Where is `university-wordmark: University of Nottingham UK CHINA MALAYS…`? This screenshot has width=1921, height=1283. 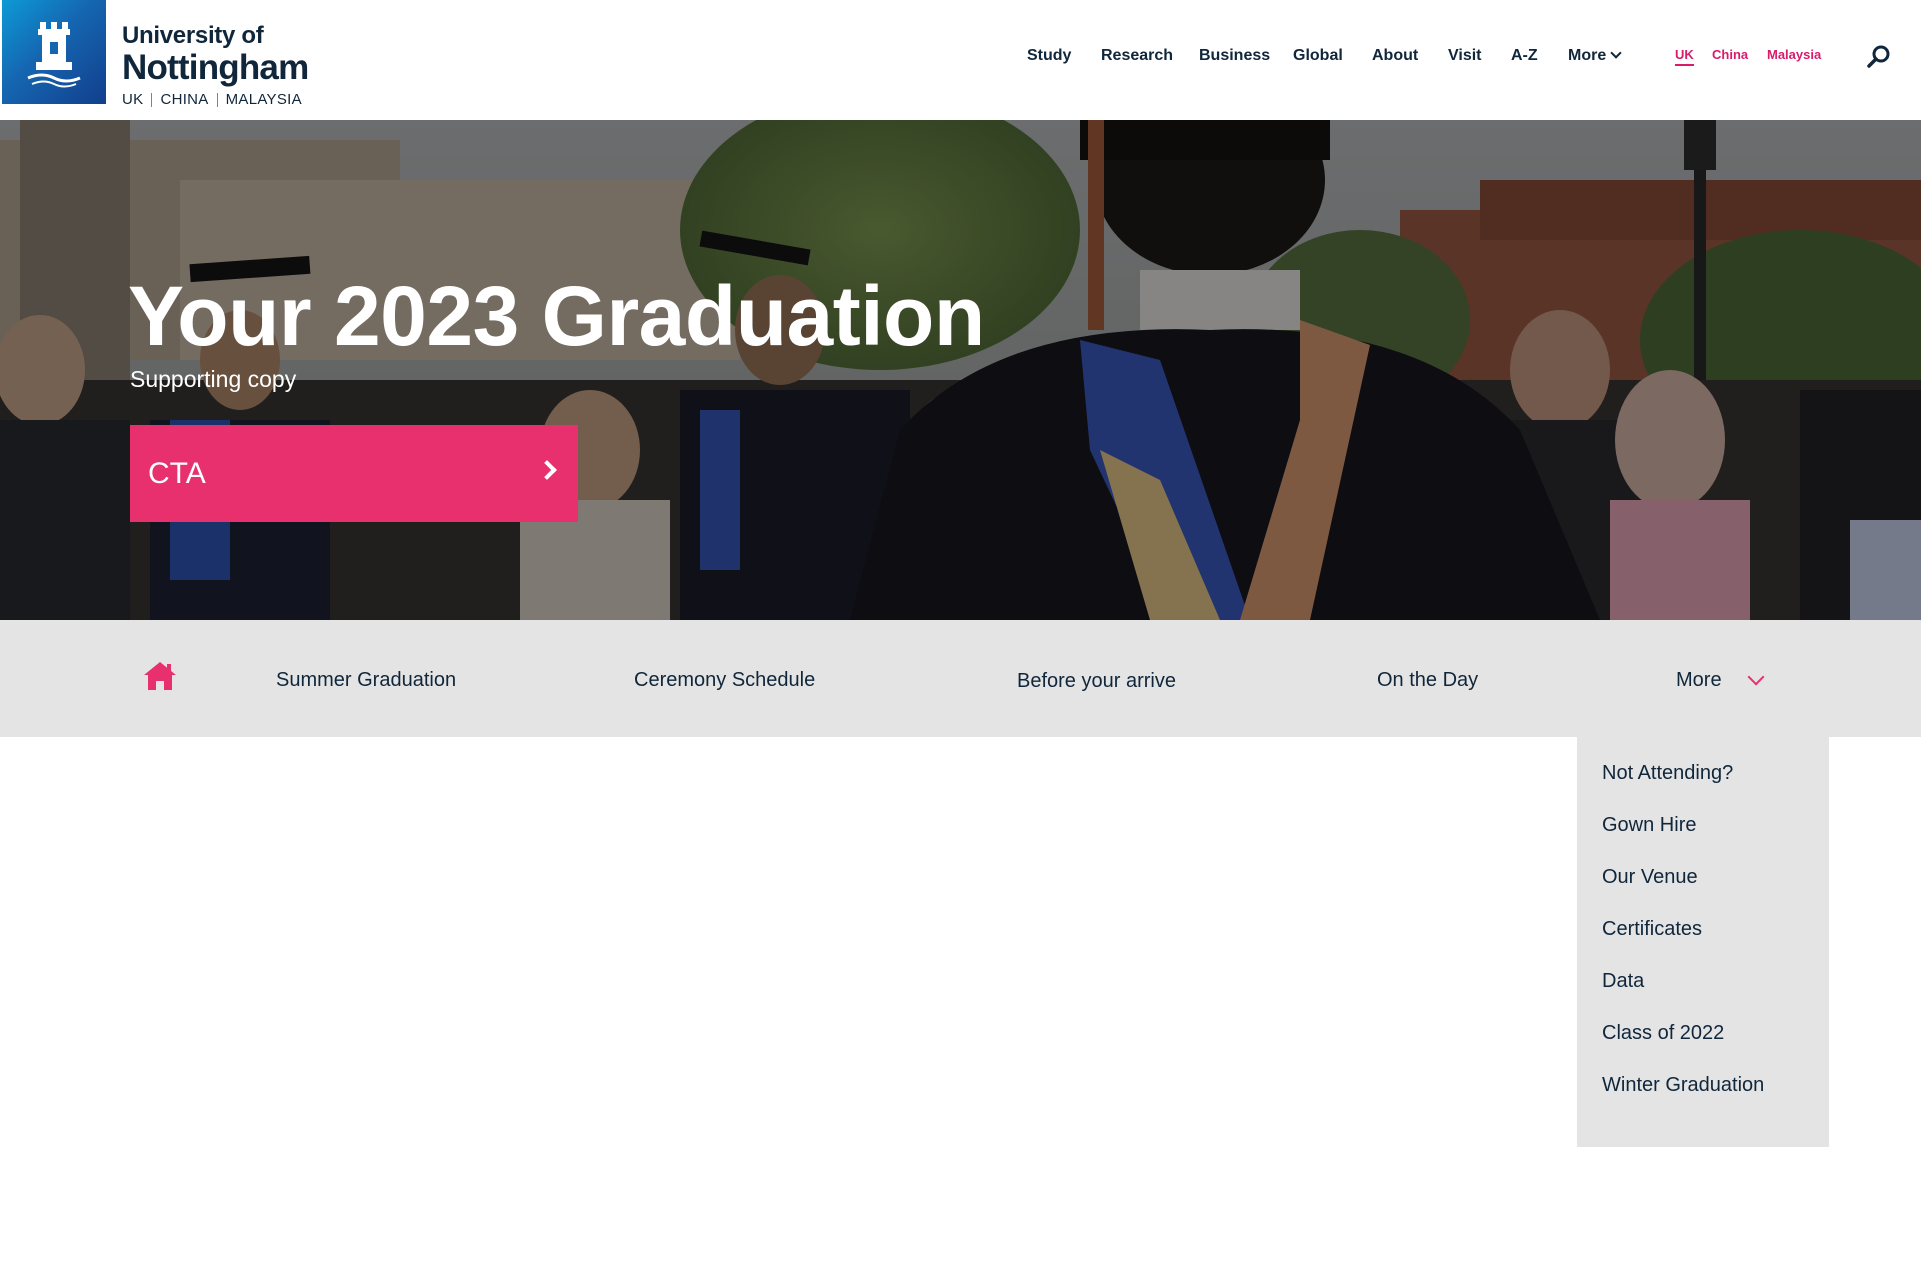 university-wordmark: University of Nottingham UK CHINA MALAYS… is located at coordinates (215, 65).